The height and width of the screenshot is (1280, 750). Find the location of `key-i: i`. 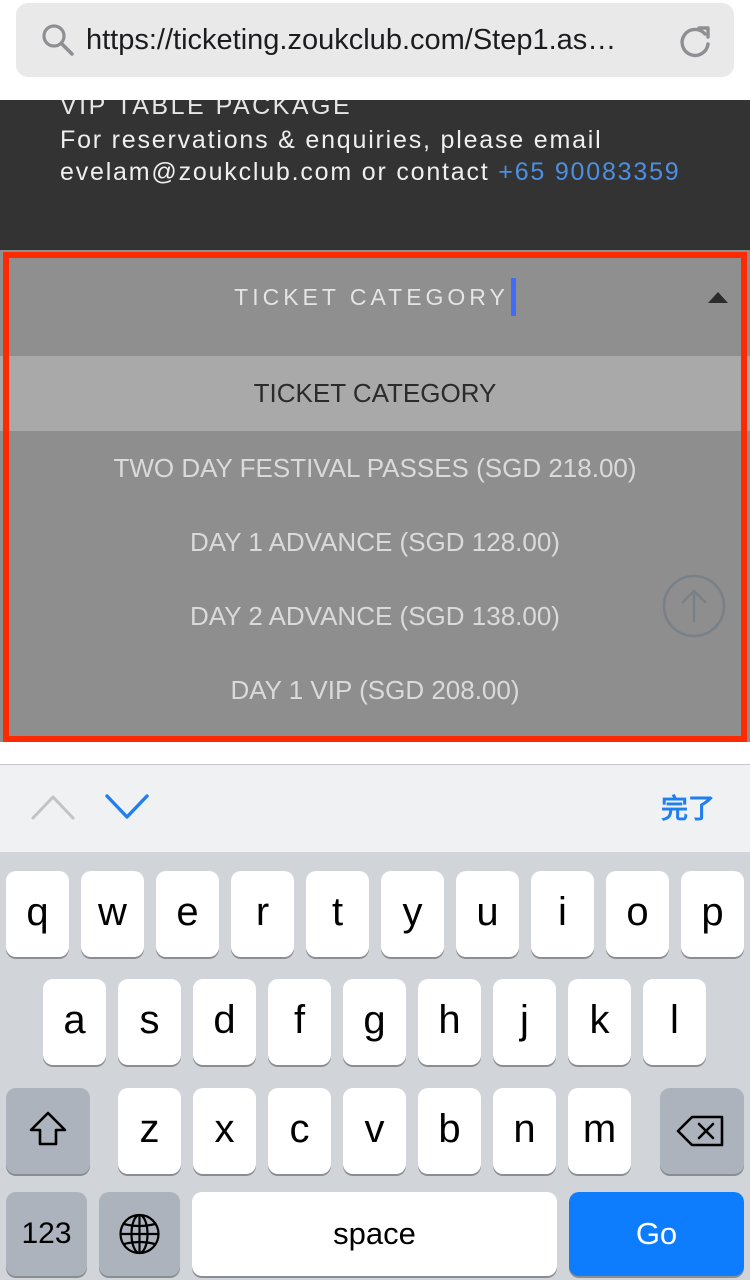

key-i: i is located at coordinates (562, 914).